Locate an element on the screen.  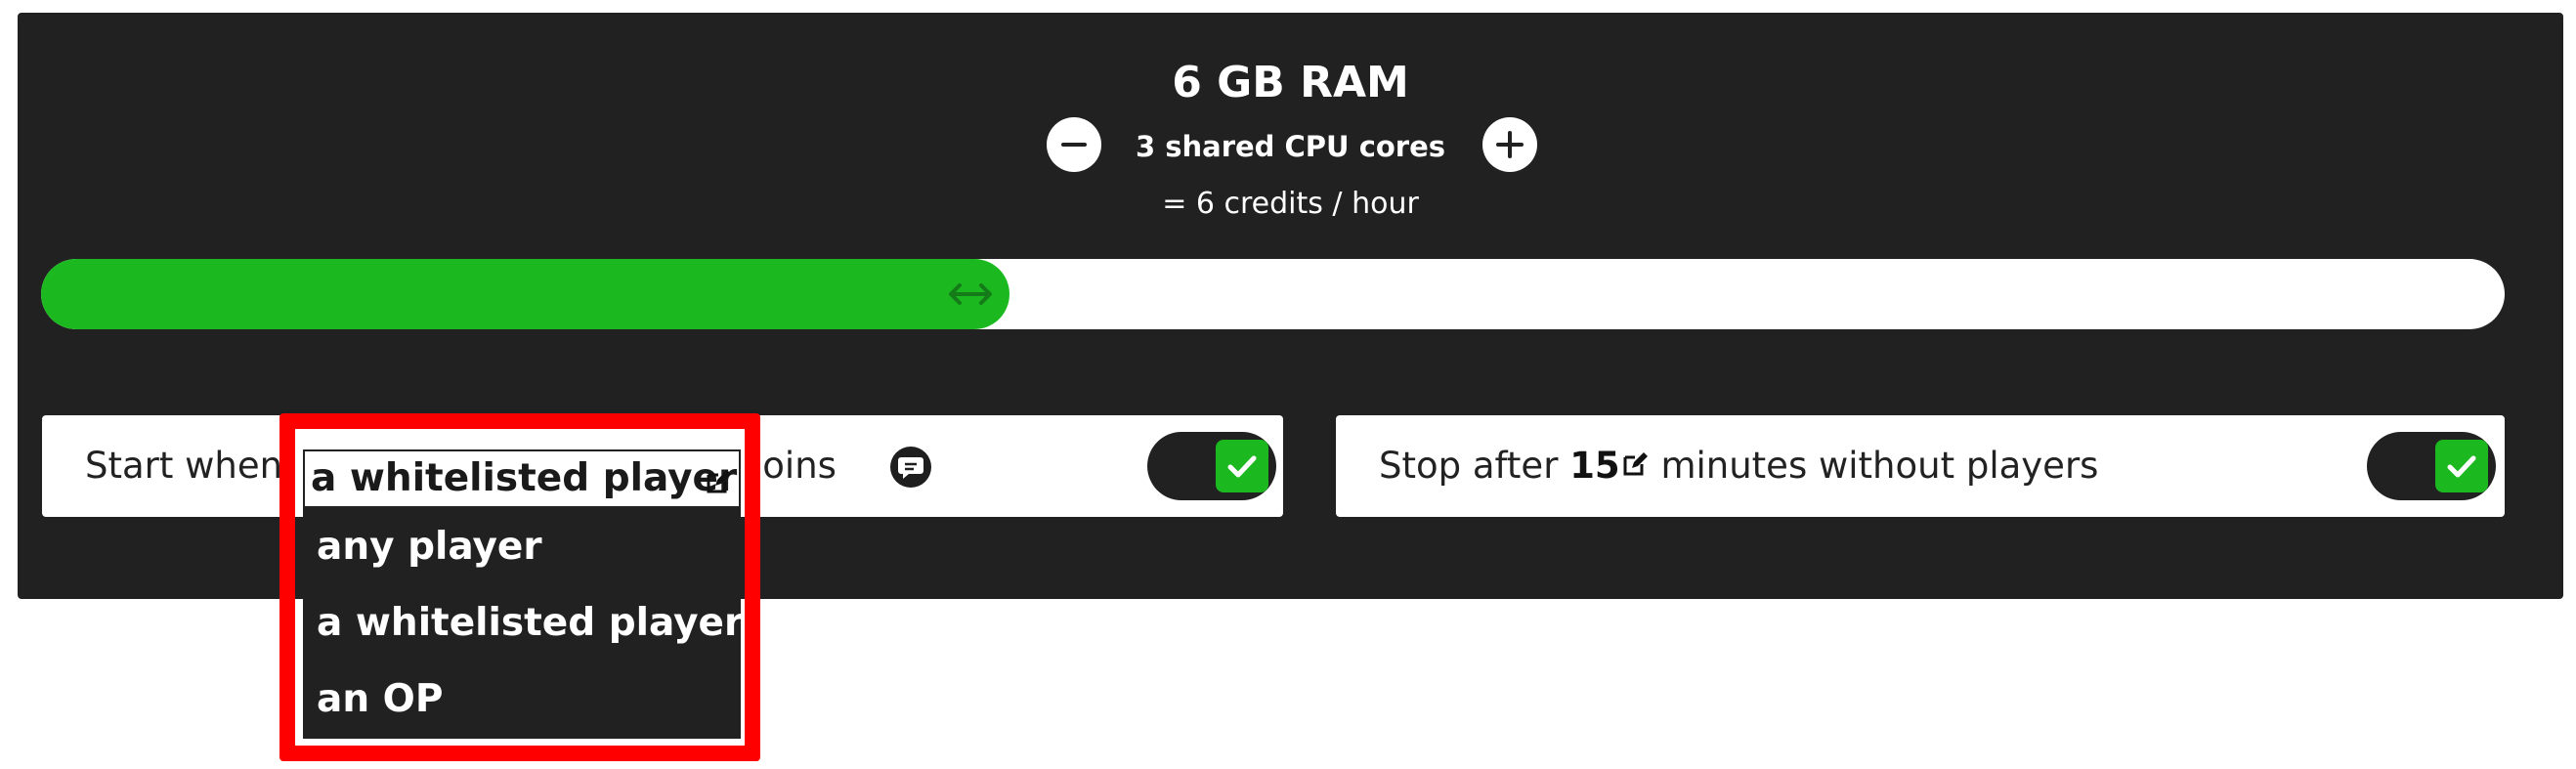
cpu-cores: 3 shared CPU cores is located at coordinates (1290, 146).